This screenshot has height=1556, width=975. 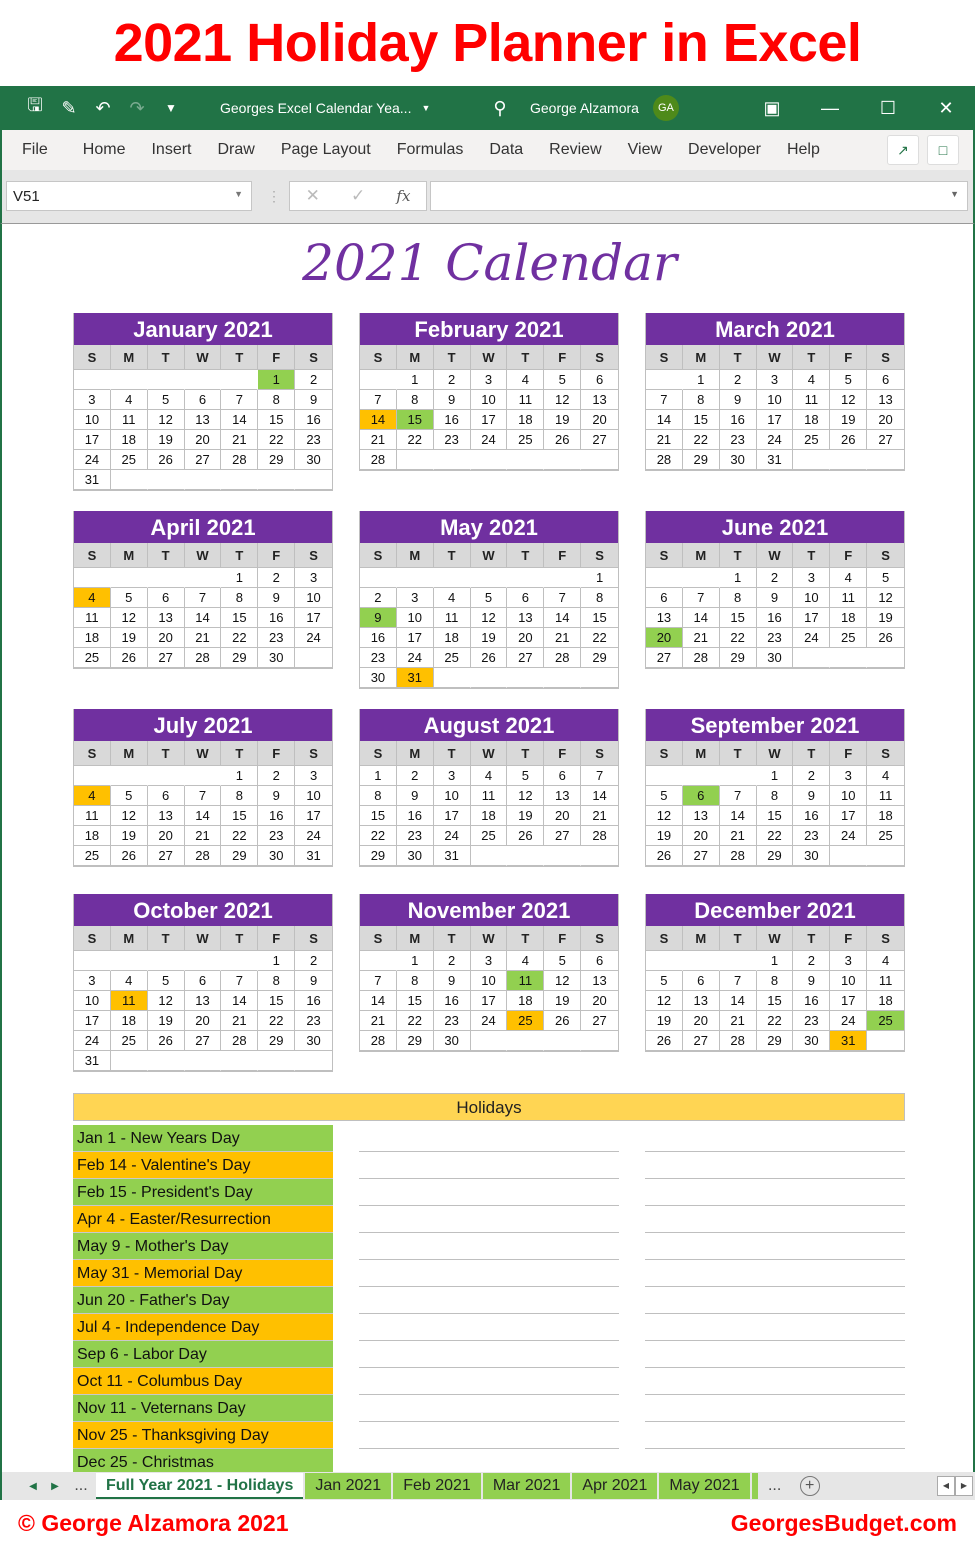 I want to click on customize-icon: ▼, so click(x=171, y=108).